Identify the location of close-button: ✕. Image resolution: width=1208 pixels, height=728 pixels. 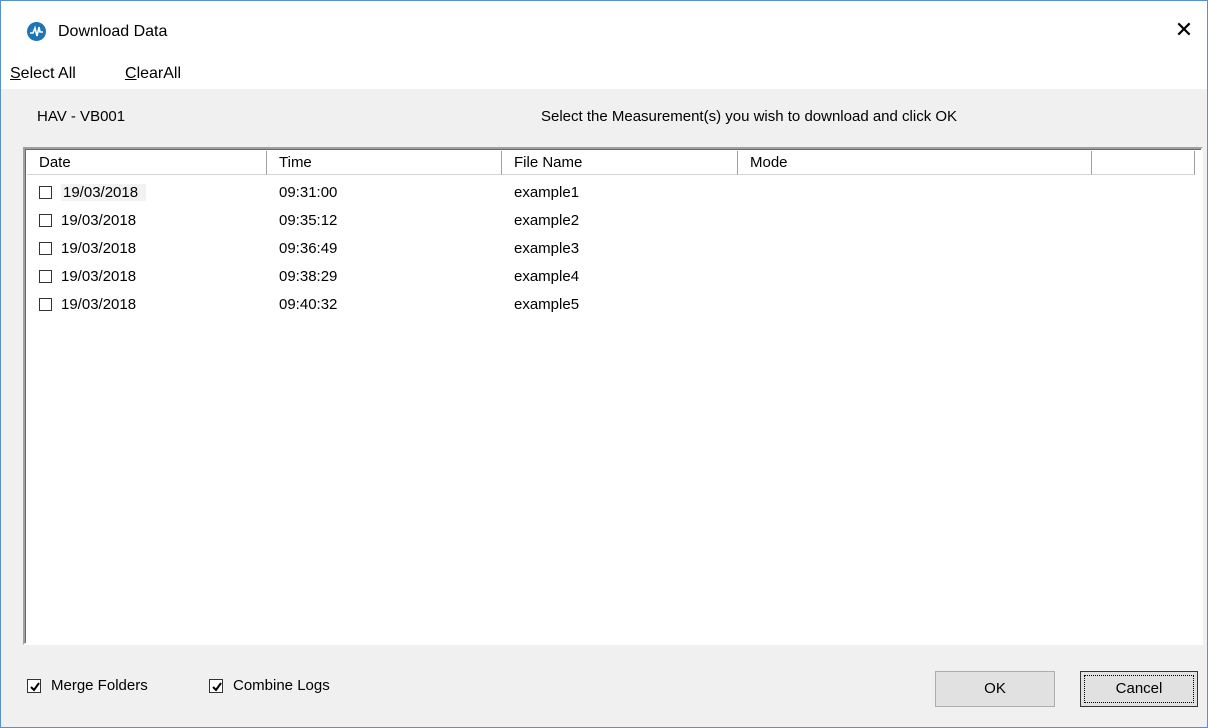
(1184, 30).